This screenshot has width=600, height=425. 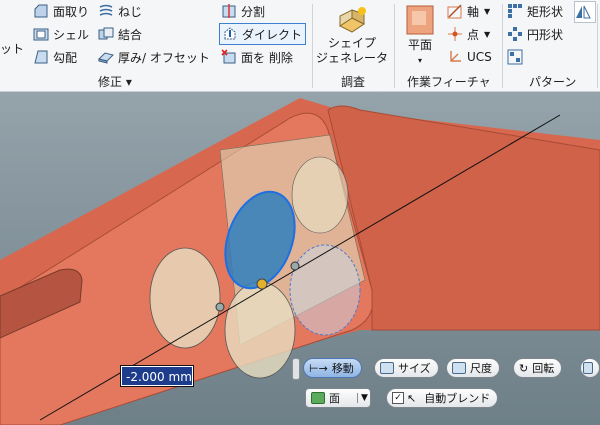 What do you see at coordinates (420, 21) in the screenshot?
I see `plane-icon` at bounding box center [420, 21].